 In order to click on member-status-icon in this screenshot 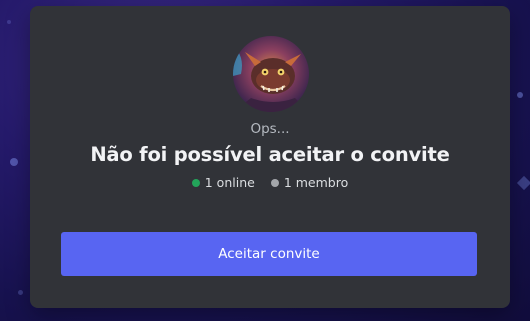, I will do `click(274, 182)`.